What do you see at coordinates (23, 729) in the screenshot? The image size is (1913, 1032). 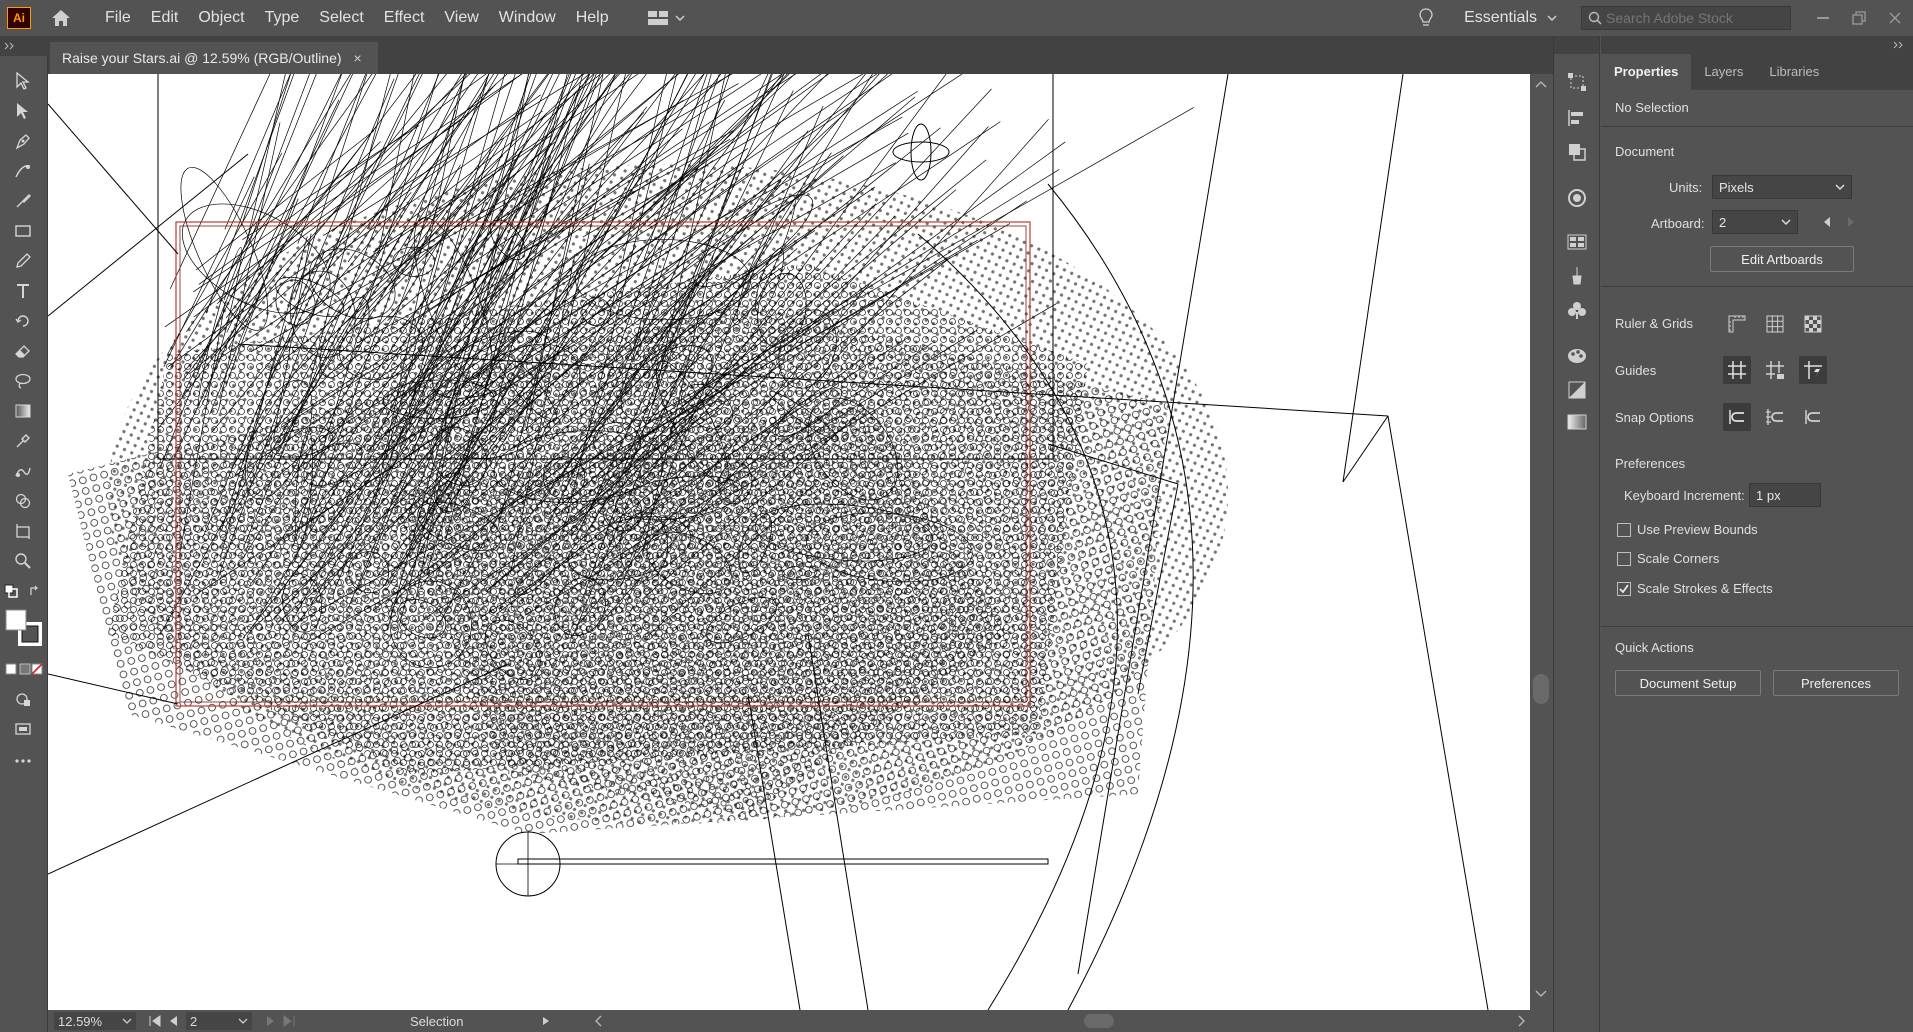 I see `screen-mode-icon` at bounding box center [23, 729].